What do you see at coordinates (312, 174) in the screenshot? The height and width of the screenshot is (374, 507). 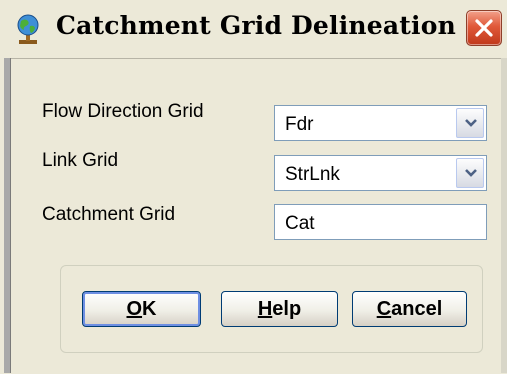 I see `link-grid-value: StrLnk` at bounding box center [312, 174].